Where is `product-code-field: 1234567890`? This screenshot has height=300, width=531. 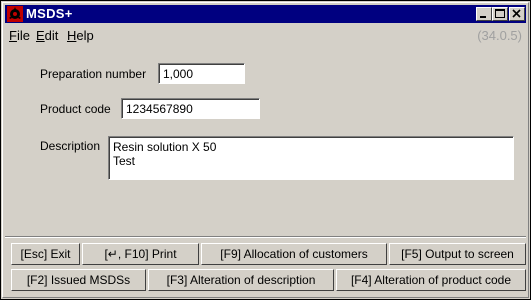
product-code-field: 1234567890 is located at coordinates (190, 108).